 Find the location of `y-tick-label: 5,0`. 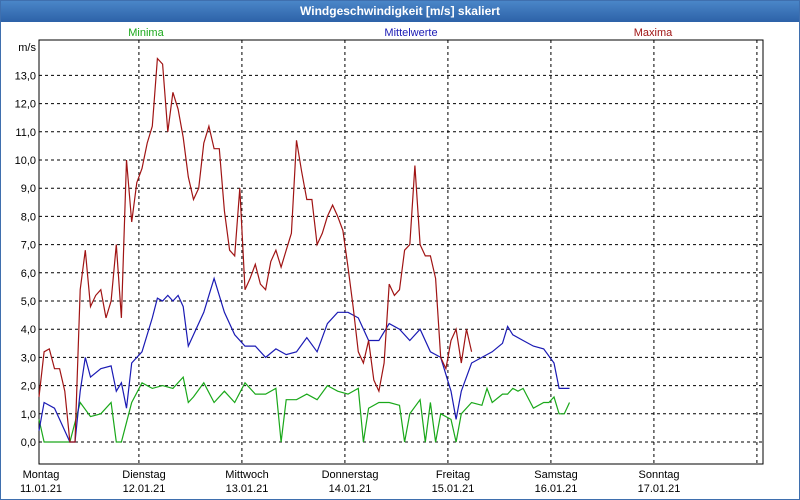

y-tick-label: 5,0 is located at coordinates (28, 302).